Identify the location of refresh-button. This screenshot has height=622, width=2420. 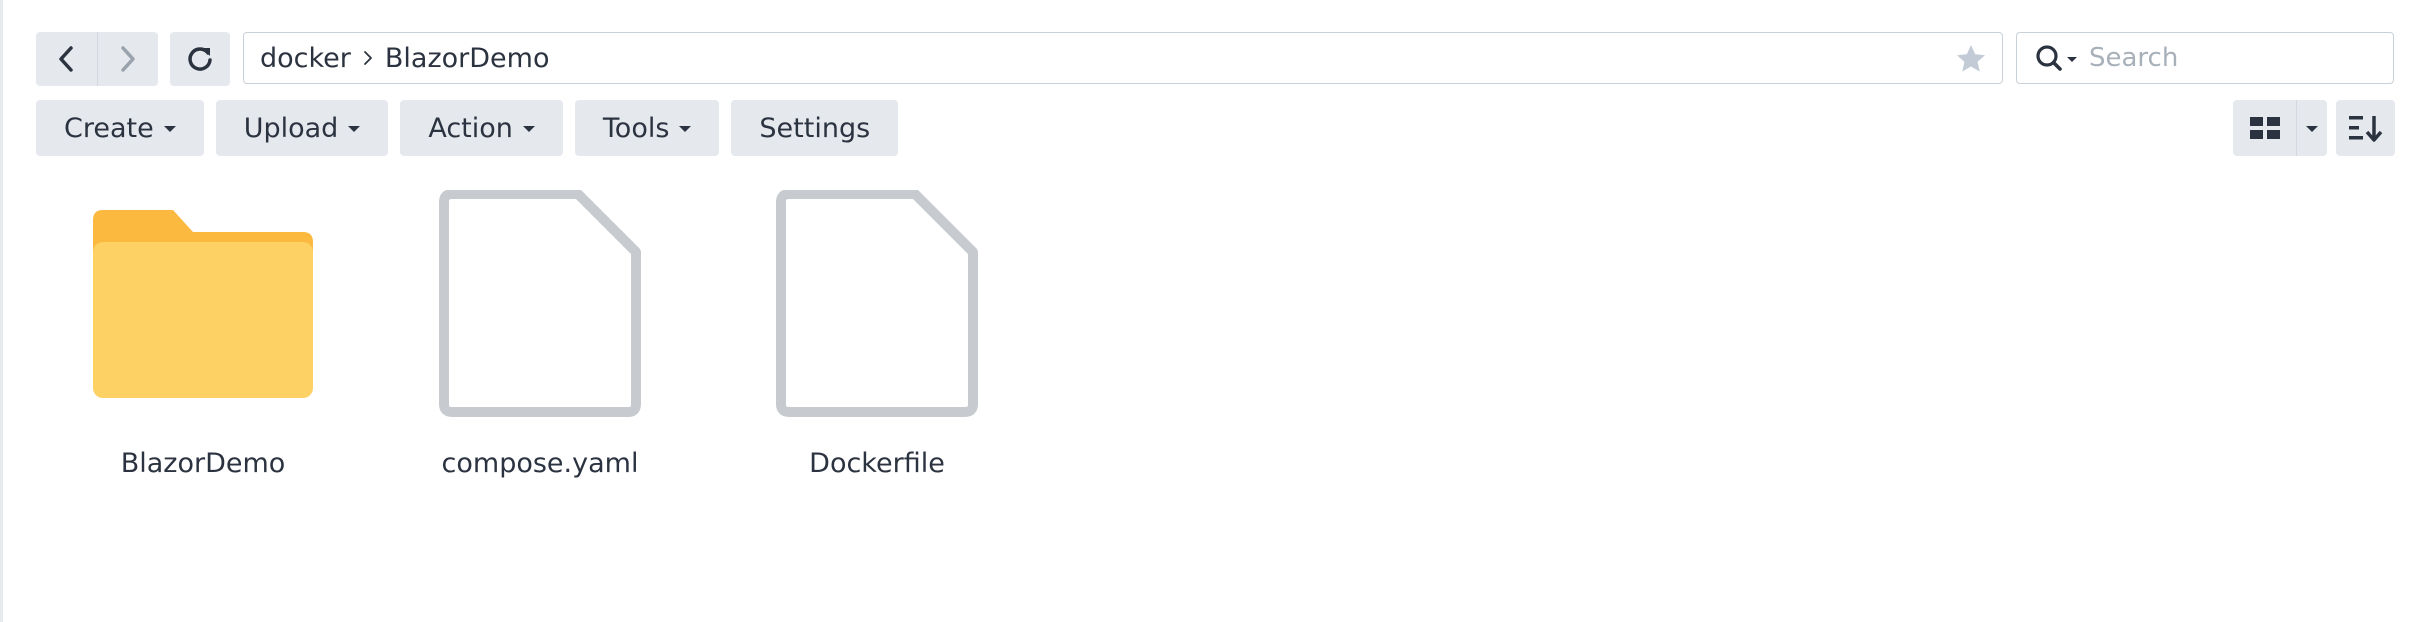
(200, 59).